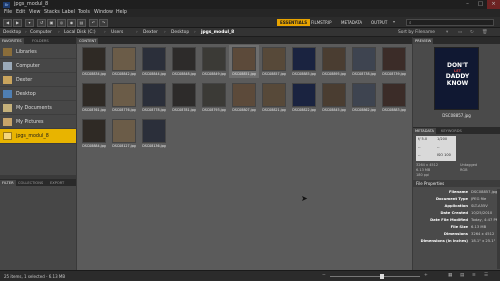 This screenshot has width=500, height=281. Describe the element at coordinates (462, 275) in the screenshot. I see `view-thumbnails-icon: ▤` at that location.